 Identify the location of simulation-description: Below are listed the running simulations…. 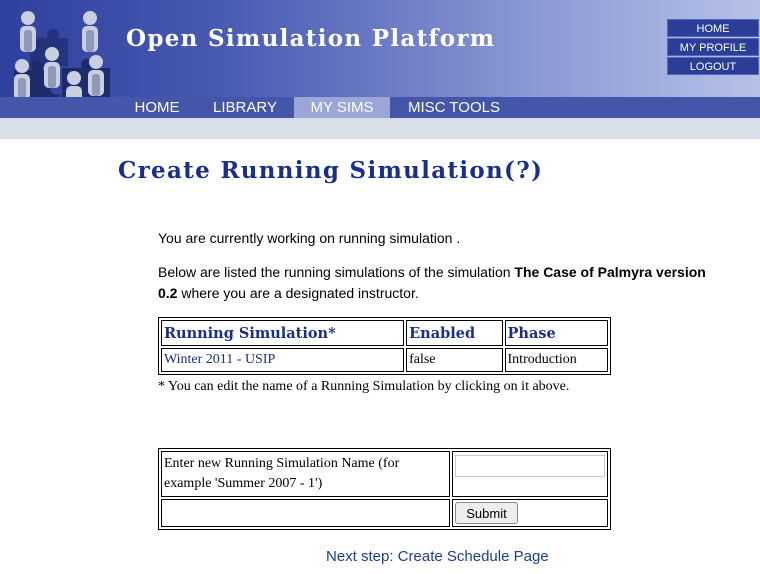
(438, 283).